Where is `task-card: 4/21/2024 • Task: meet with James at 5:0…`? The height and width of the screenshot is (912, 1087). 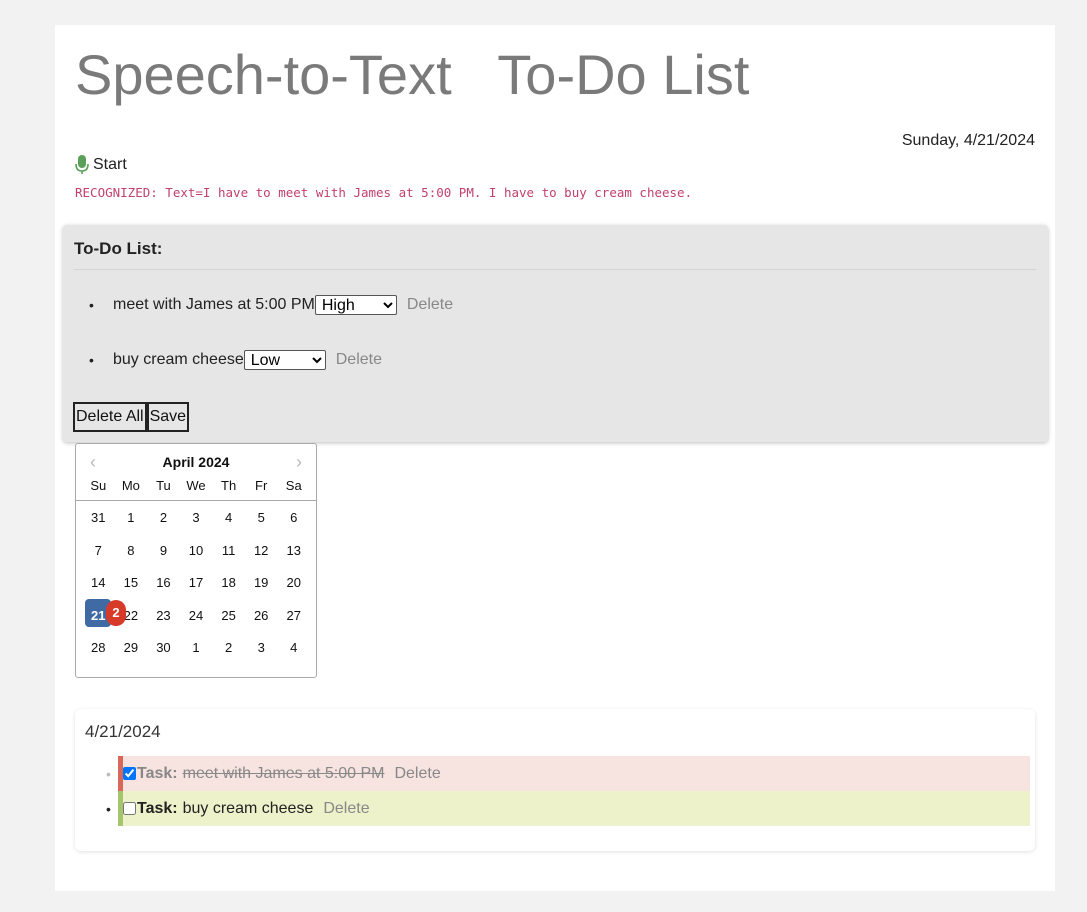
task-card: 4/21/2024 • Task: meet with James at 5:0… is located at coordinates (555, 780).